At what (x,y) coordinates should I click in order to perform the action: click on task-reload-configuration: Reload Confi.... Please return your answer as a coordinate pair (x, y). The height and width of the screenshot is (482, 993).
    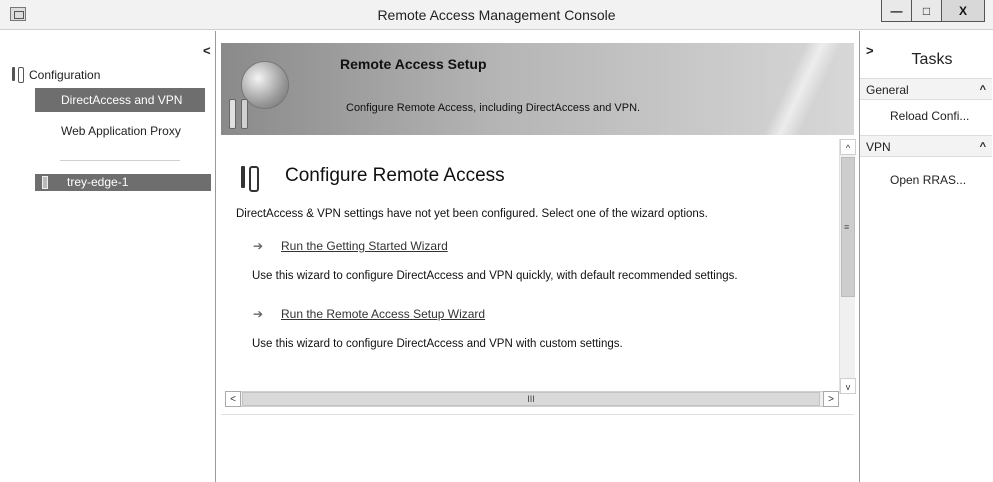
    Looking at the image, I should click on (926, 116).